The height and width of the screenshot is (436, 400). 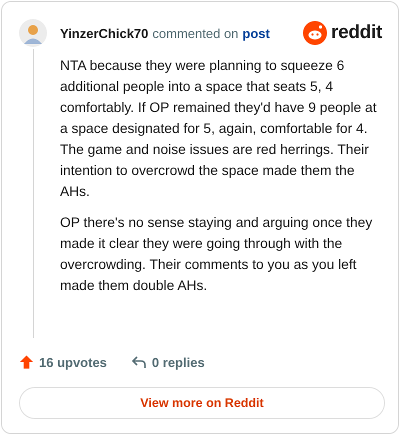 I want to click on avatar-icon, so click(x=33, y=33).